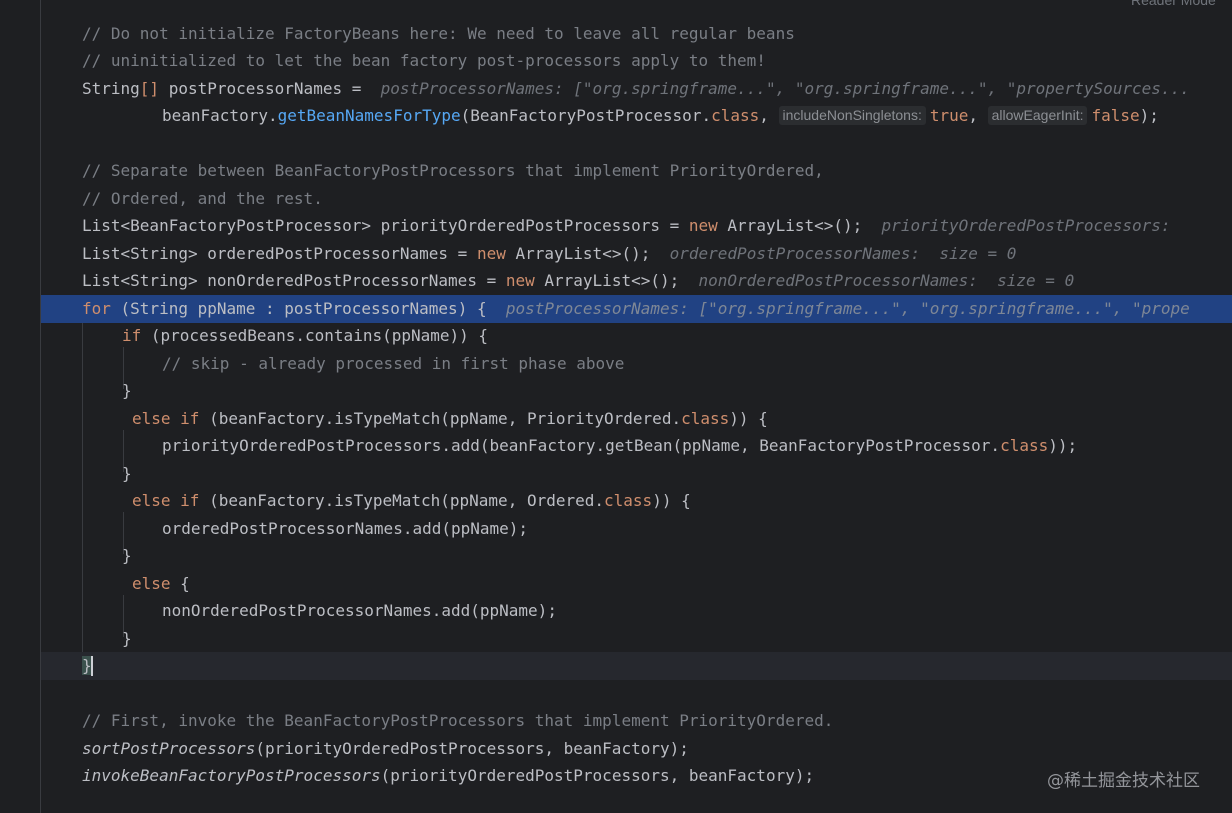  Describe the element at coordinates (636, 584) in the screenshot. I see `code-line: else {` at that location.